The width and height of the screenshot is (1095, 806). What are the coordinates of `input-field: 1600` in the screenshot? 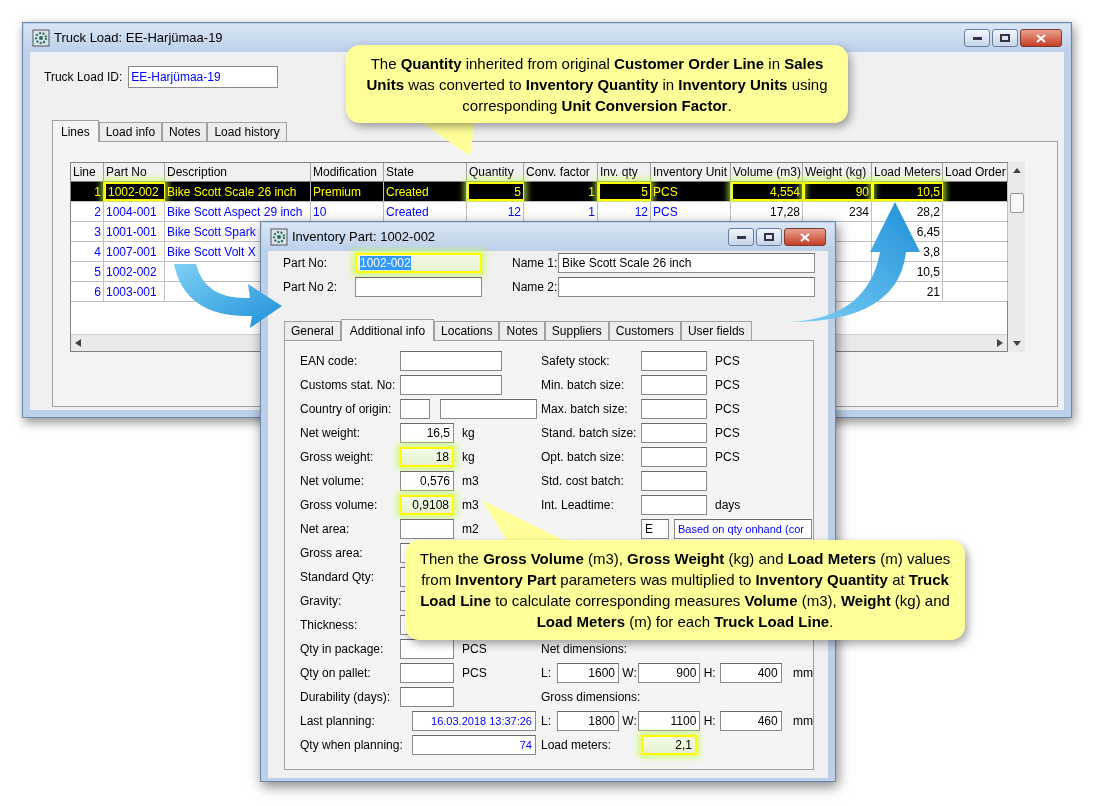 It's located at (588, 673).